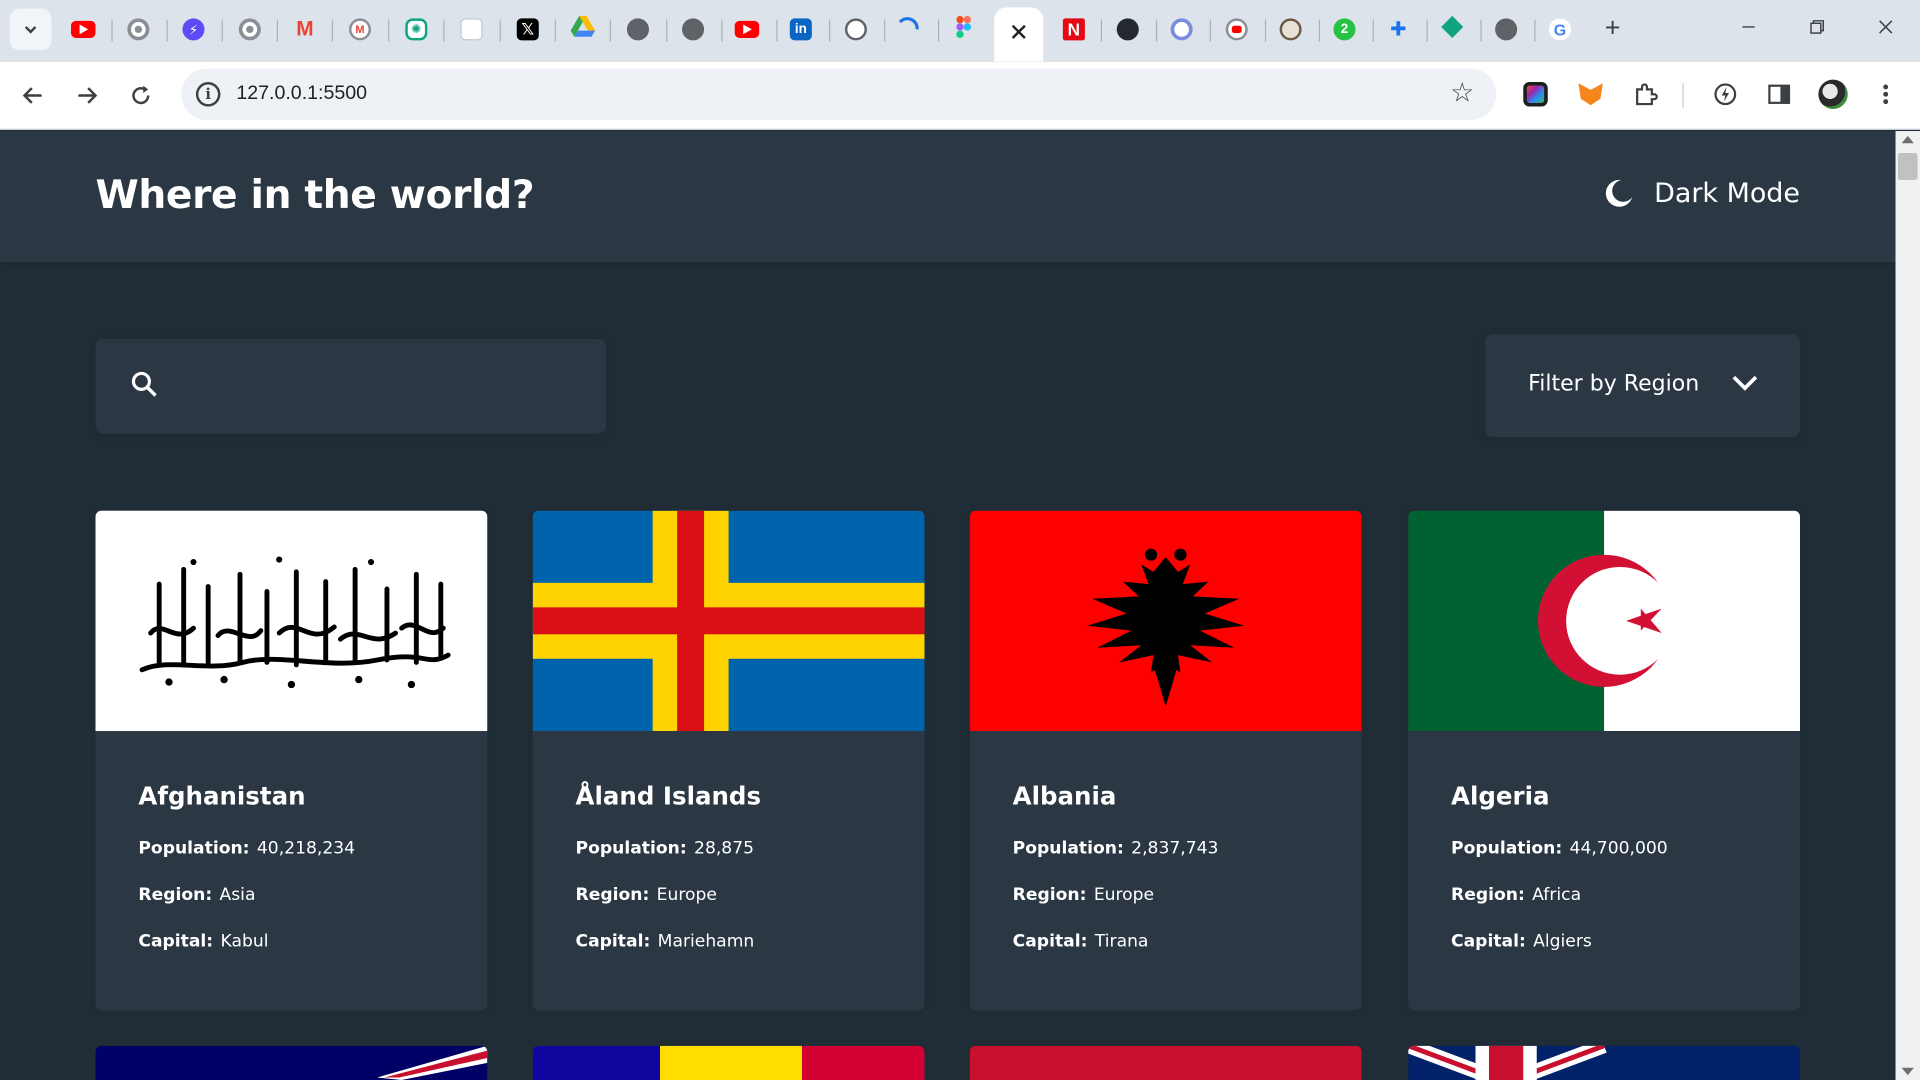  What do you see at coordinates (1500, 795) in the screenshot?
I see `country-name: Algeria` at bounding box center [1500, 795].